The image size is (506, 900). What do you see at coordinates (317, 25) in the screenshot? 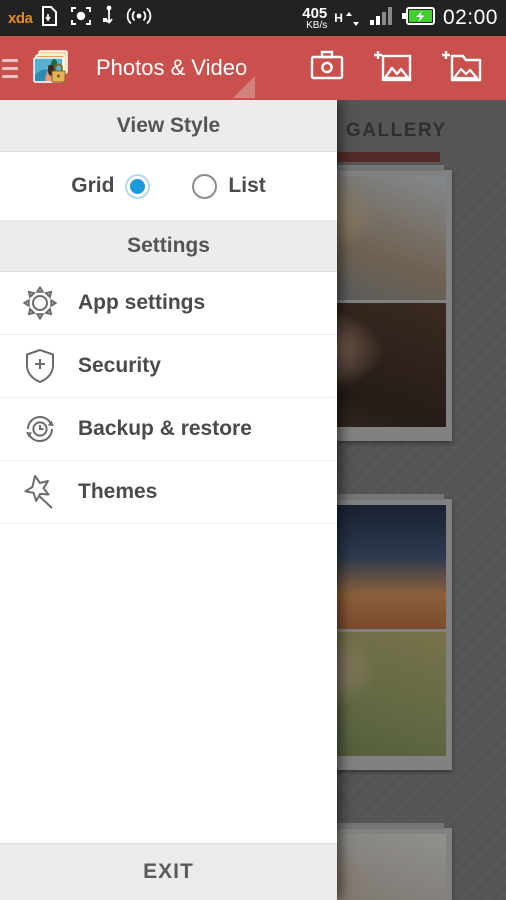
I see `network-speed-unit: KB/s` at bounding box center [317, 25].